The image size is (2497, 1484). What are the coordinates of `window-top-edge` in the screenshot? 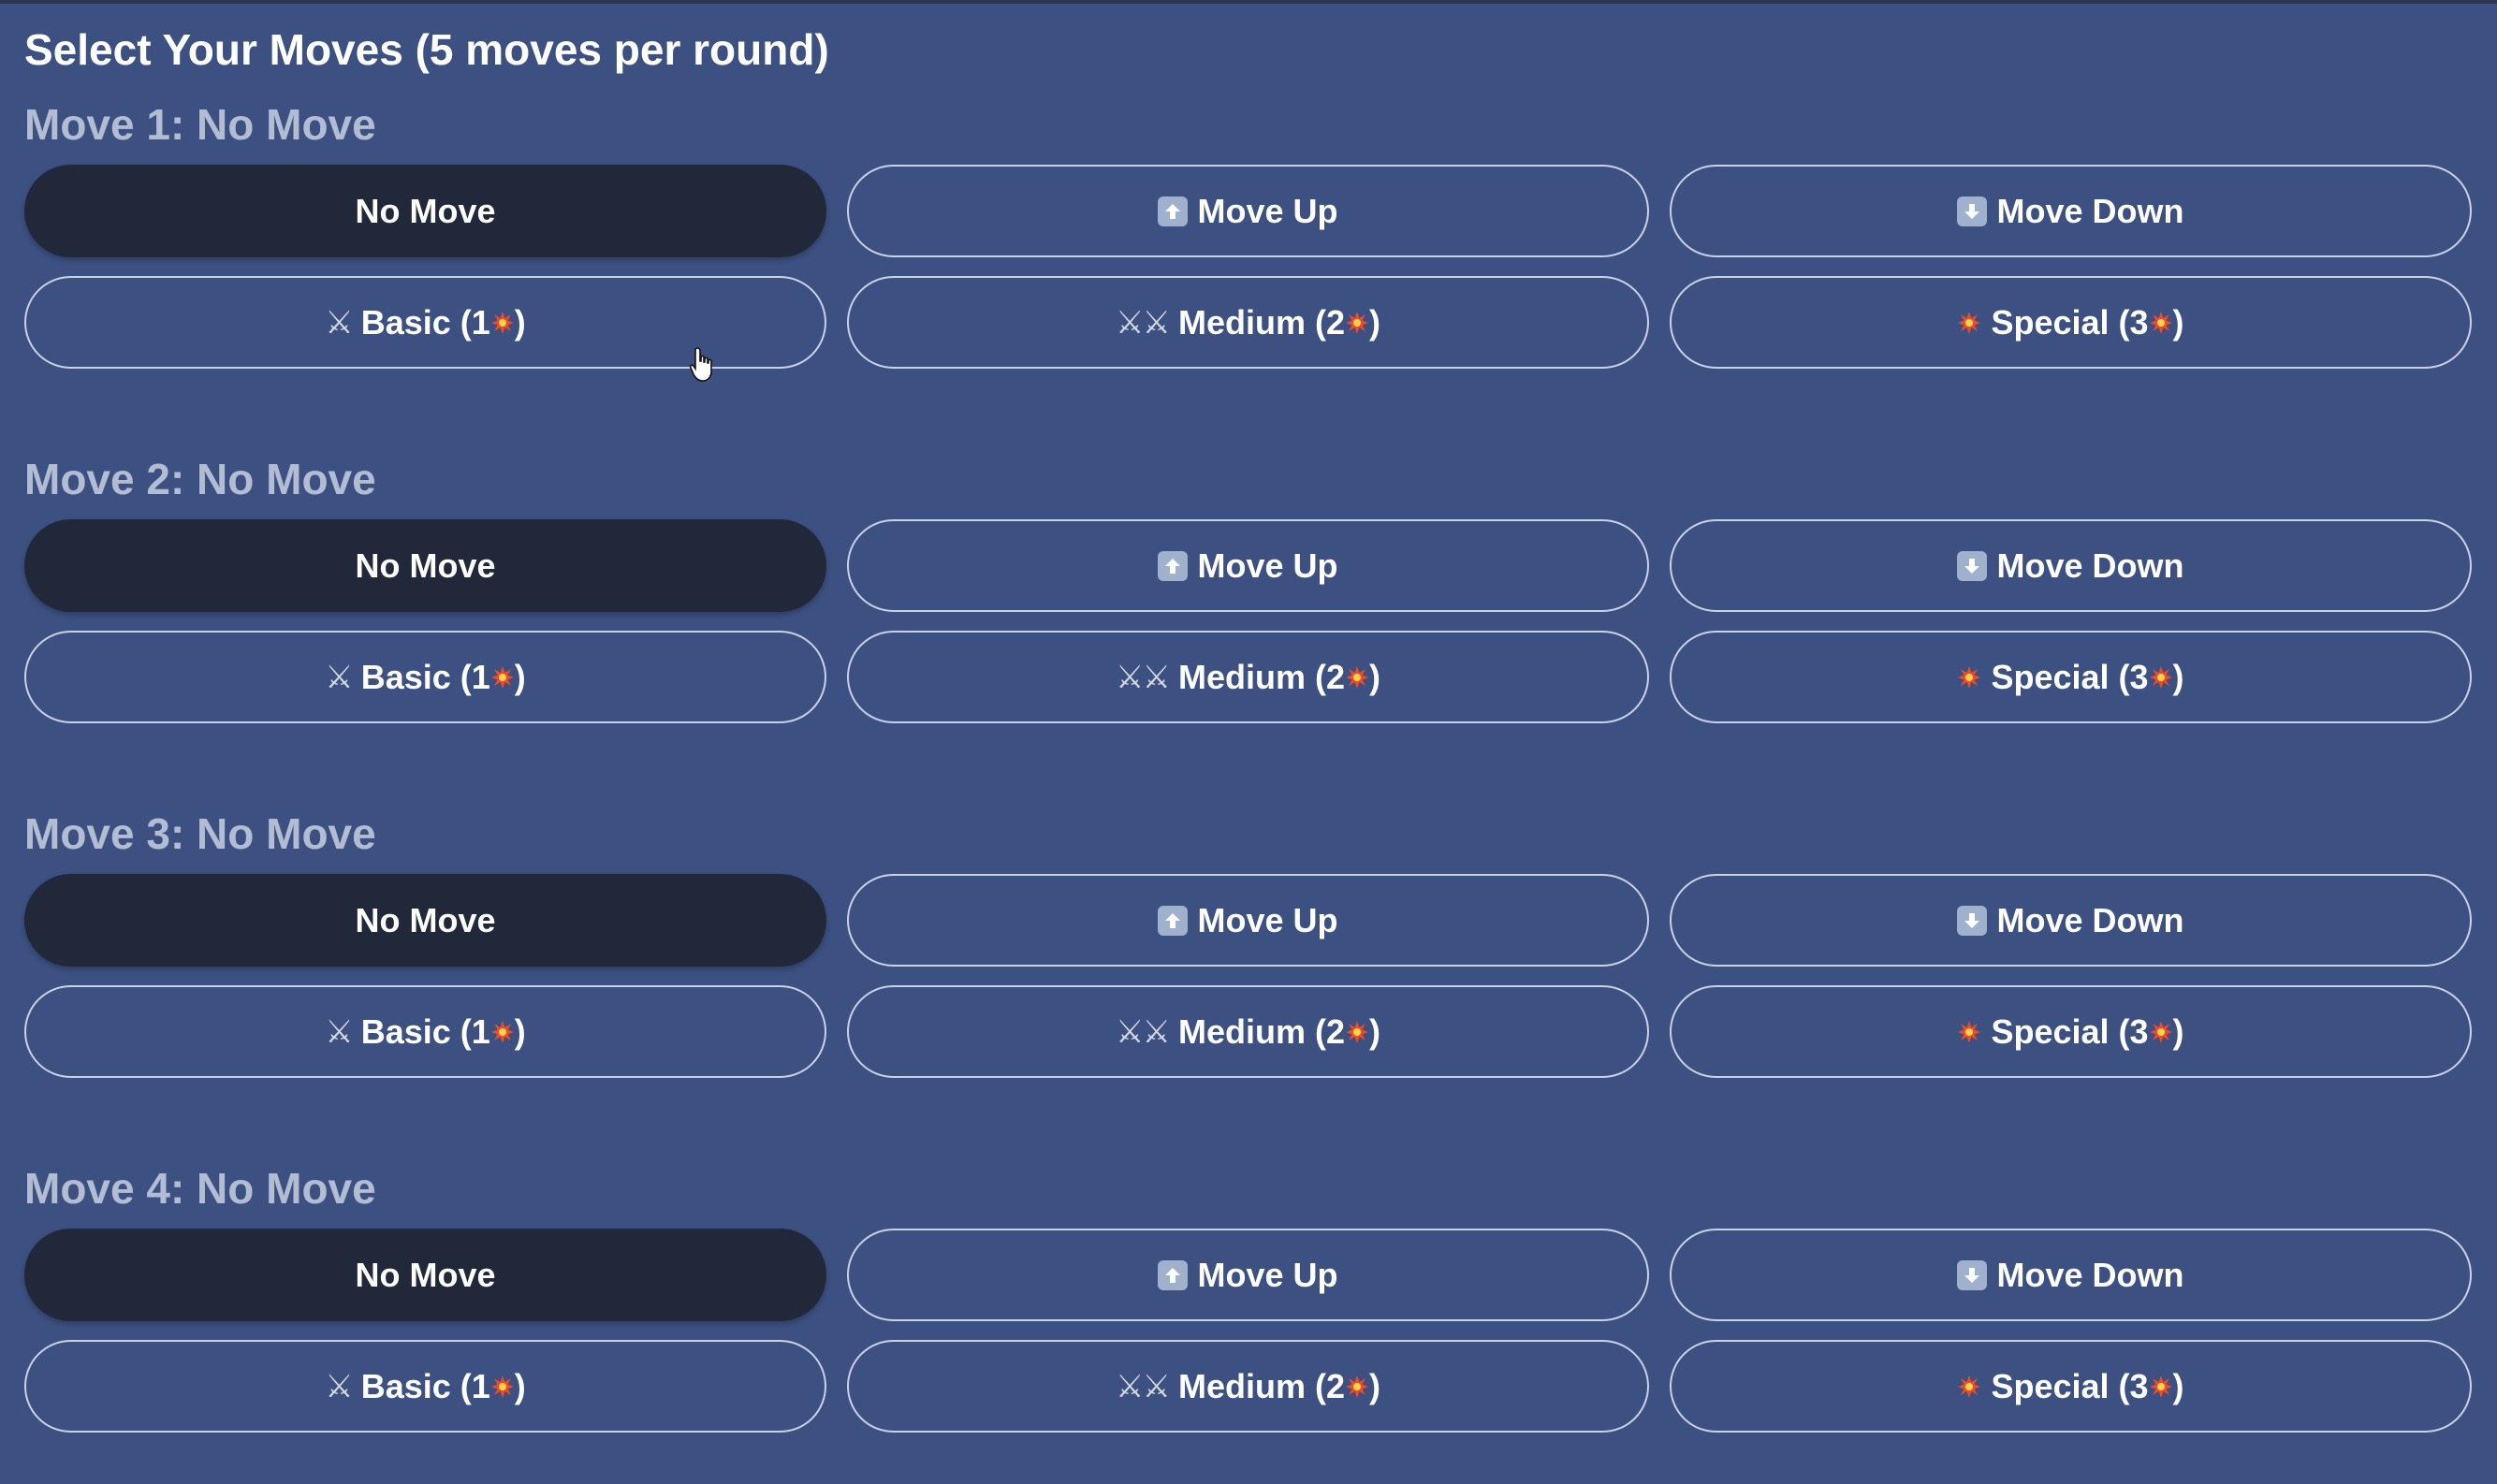 It's located at (1248, 2).